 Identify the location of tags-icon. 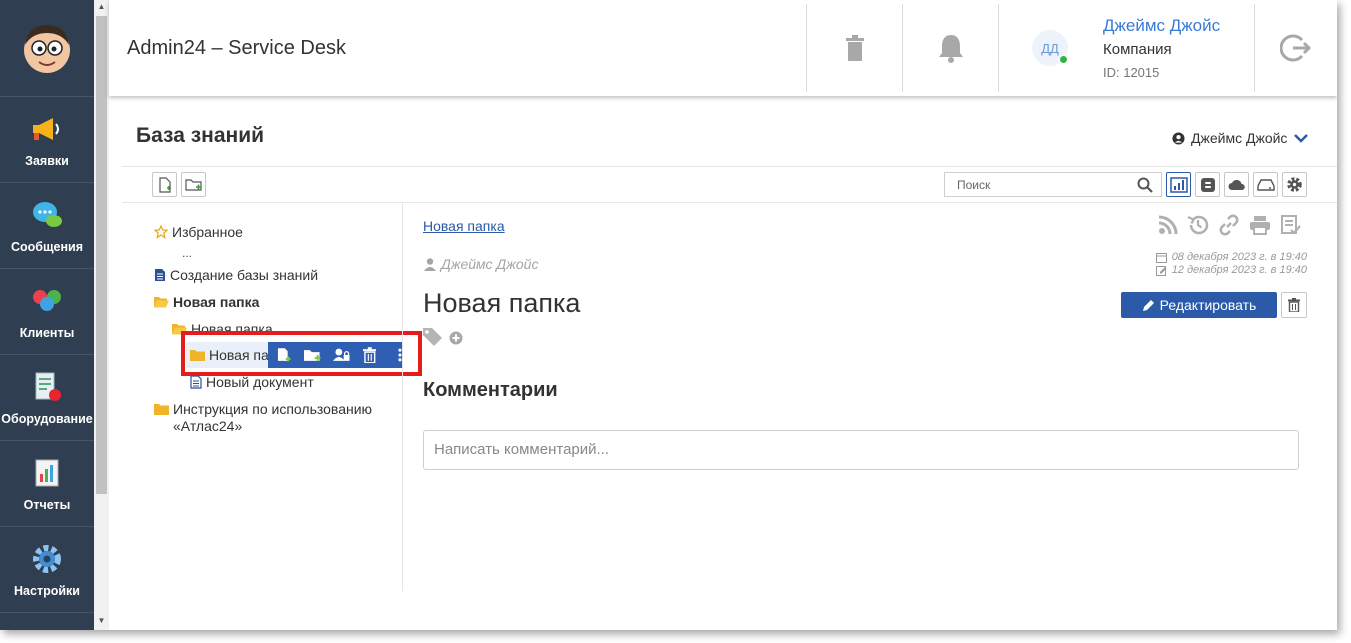
(434, 337).